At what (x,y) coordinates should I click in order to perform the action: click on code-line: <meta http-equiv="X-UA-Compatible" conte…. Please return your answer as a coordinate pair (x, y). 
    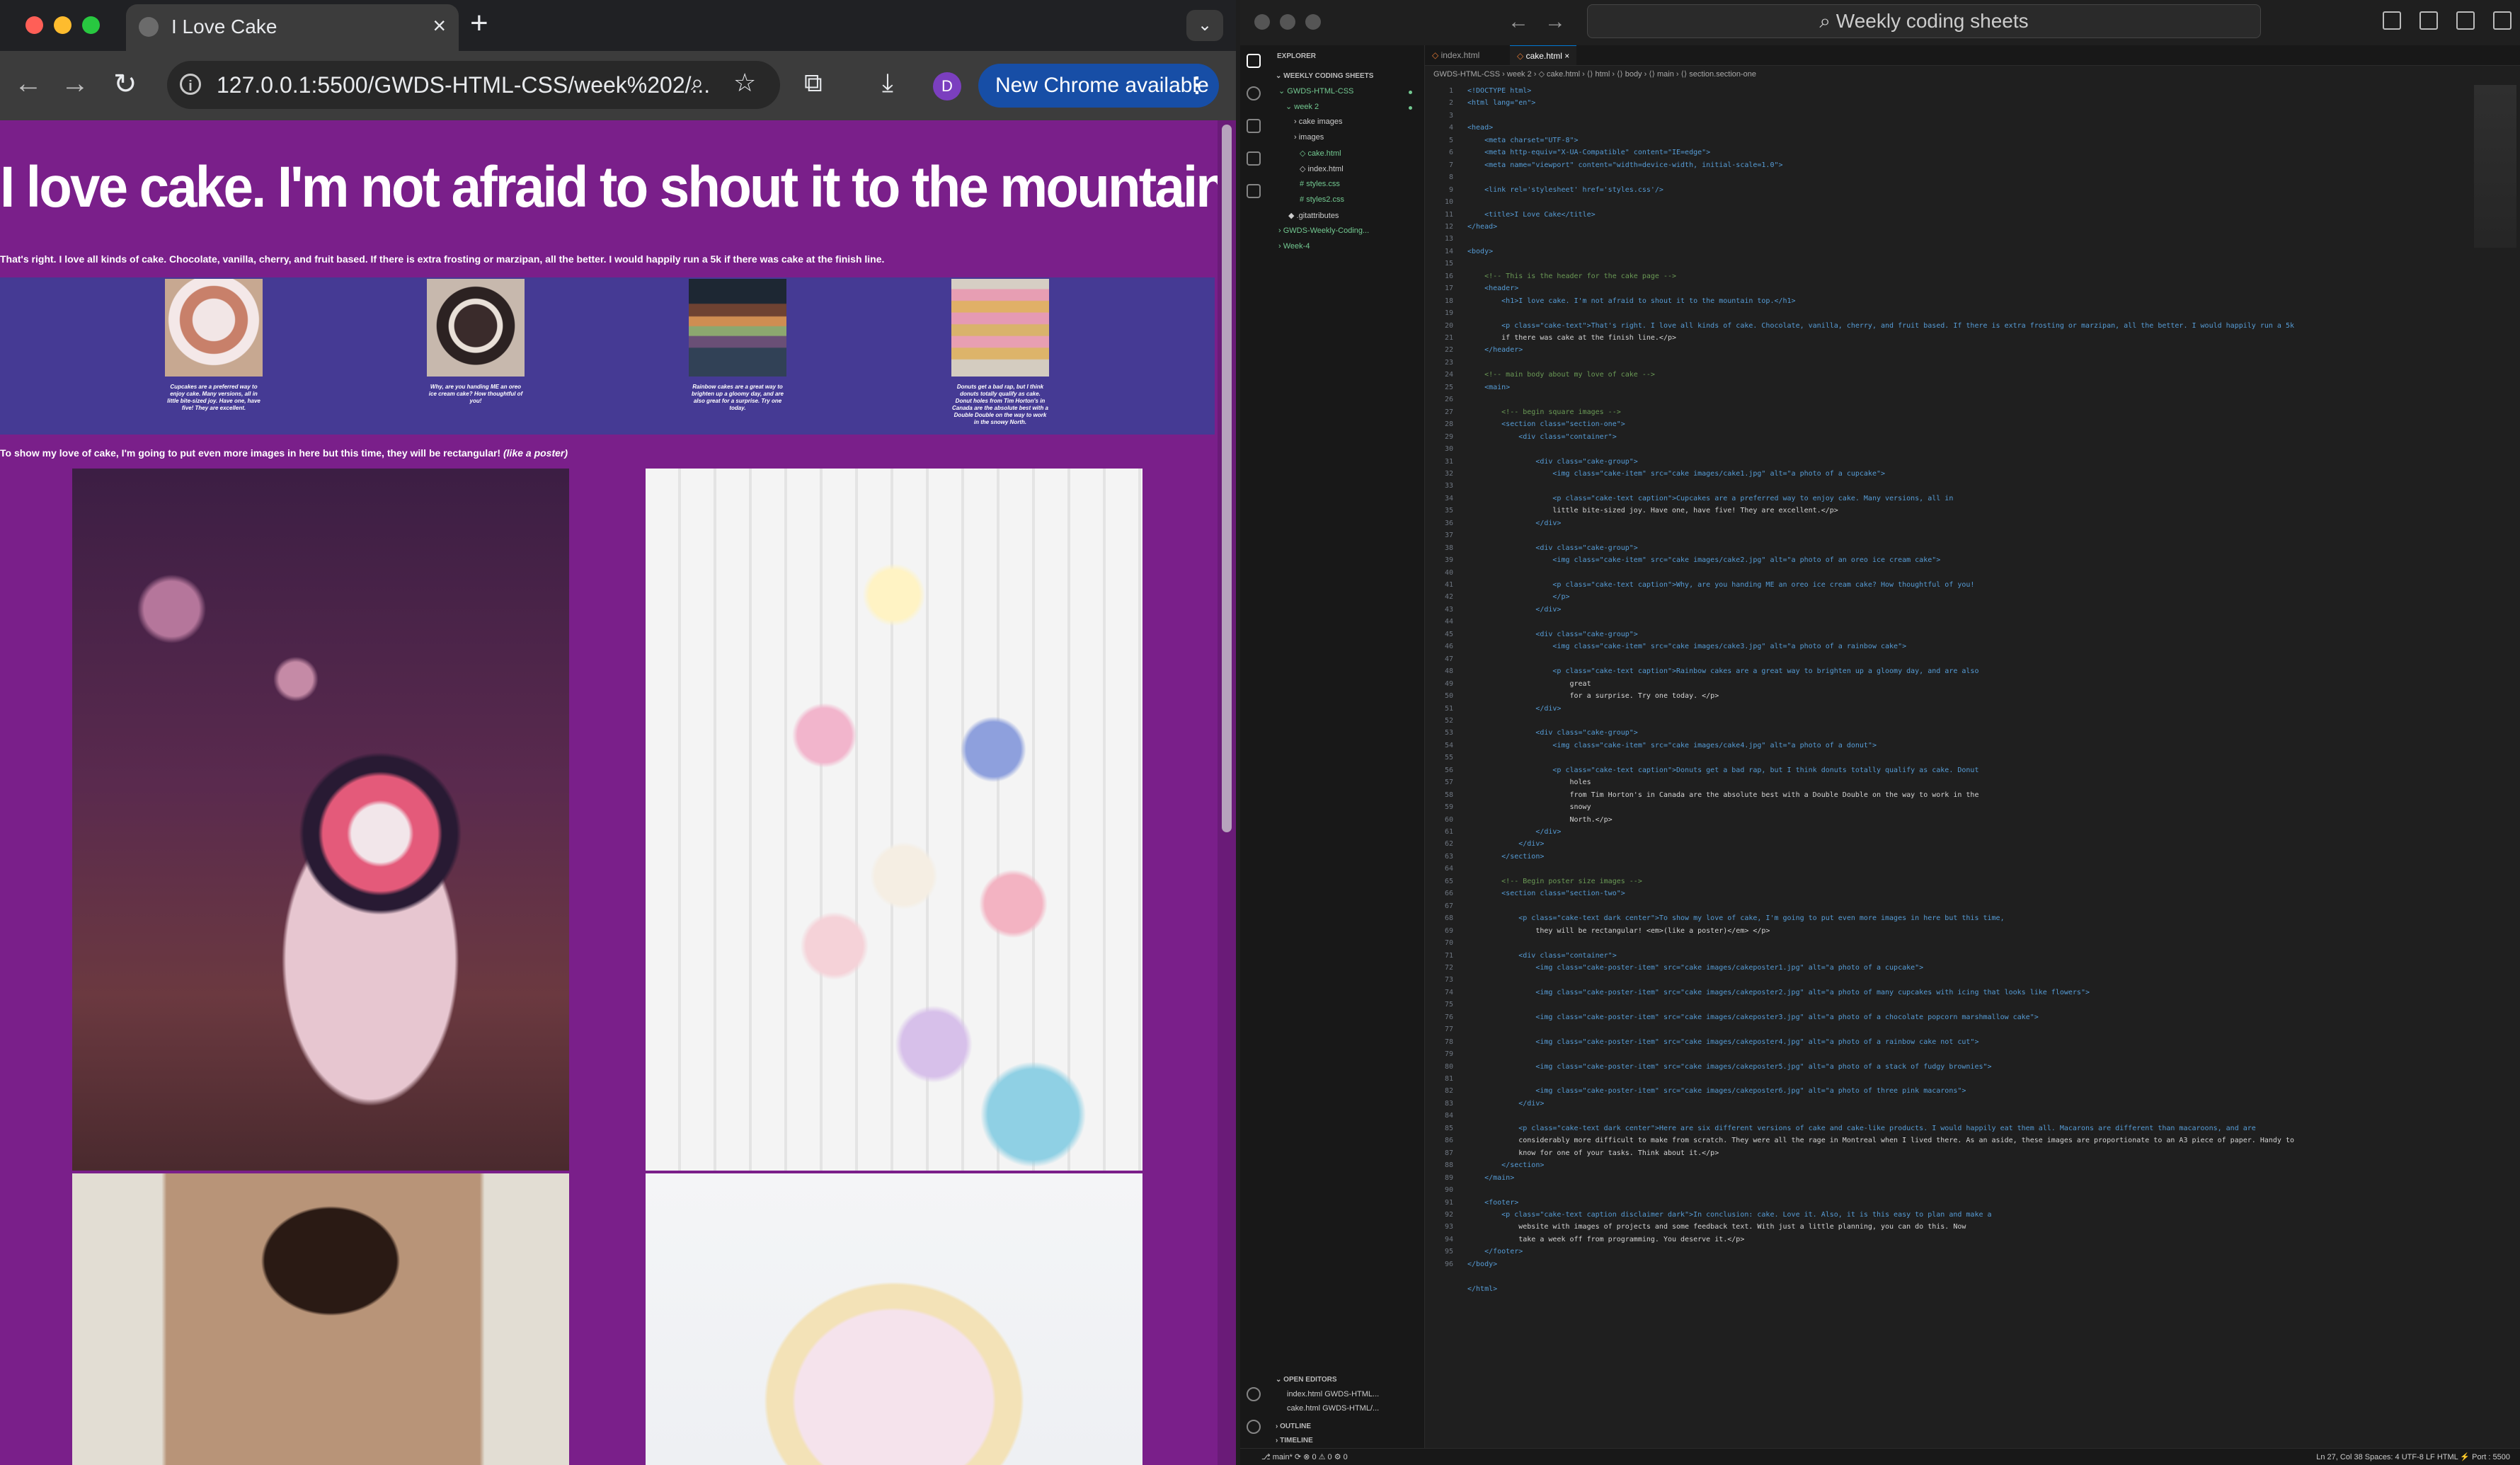
    Looking at the image, I should click on (1589, 152).